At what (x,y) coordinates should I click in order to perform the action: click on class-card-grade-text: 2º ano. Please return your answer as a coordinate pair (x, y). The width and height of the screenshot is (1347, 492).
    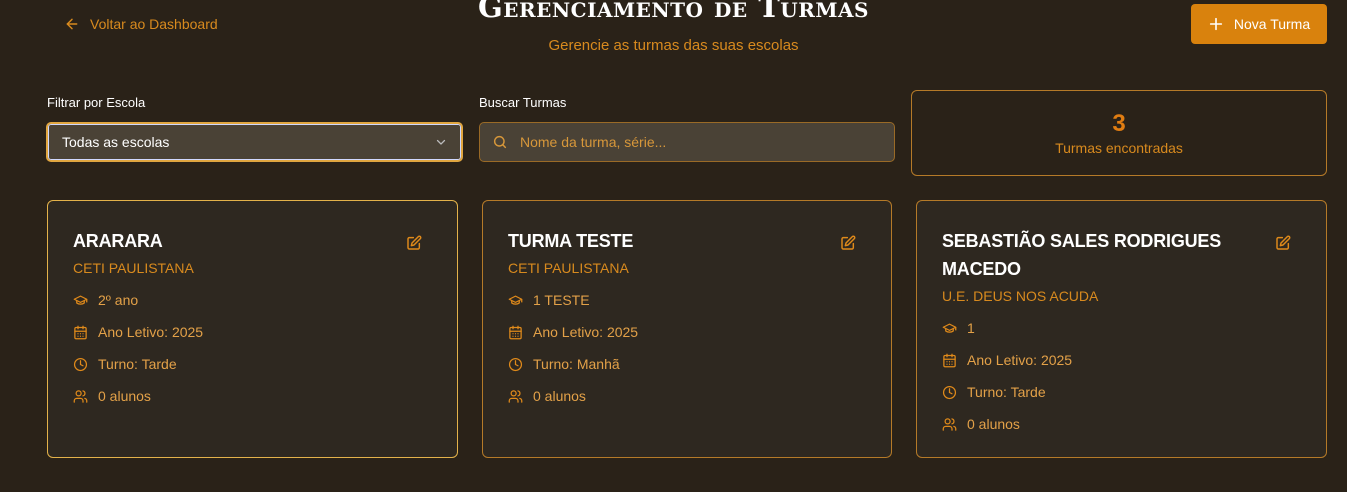
    Looking at the image, I should click on (118, 300).